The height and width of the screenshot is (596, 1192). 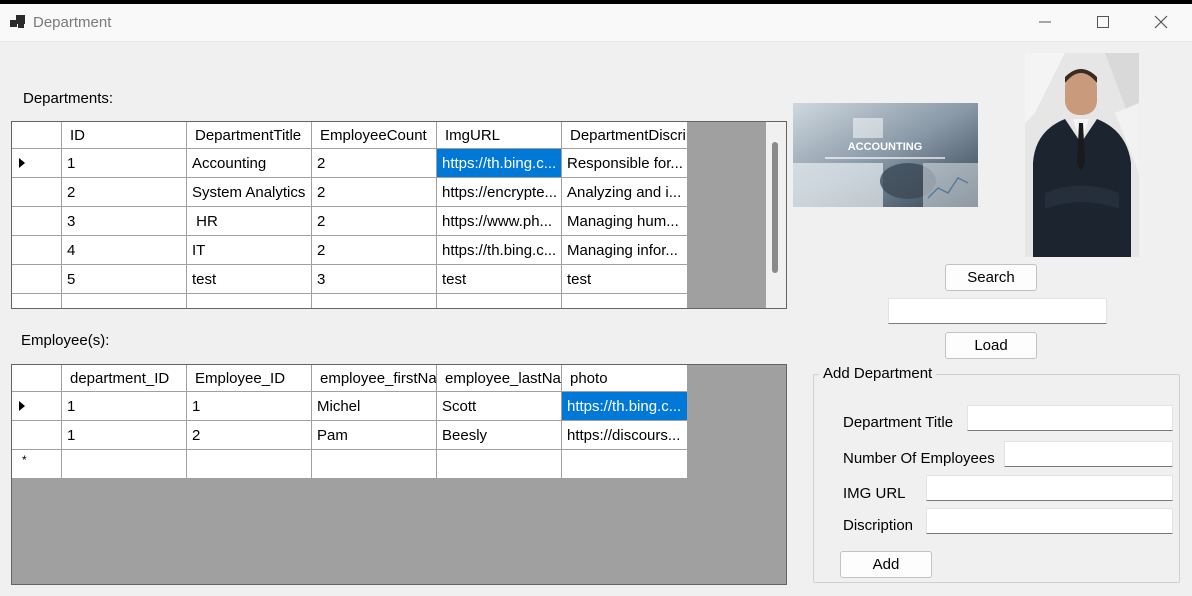 What do you see at coordinates (499, 406) in the screenshot?
I see `cell-employee-lastname: Scott` at bounding box center [499, 406].